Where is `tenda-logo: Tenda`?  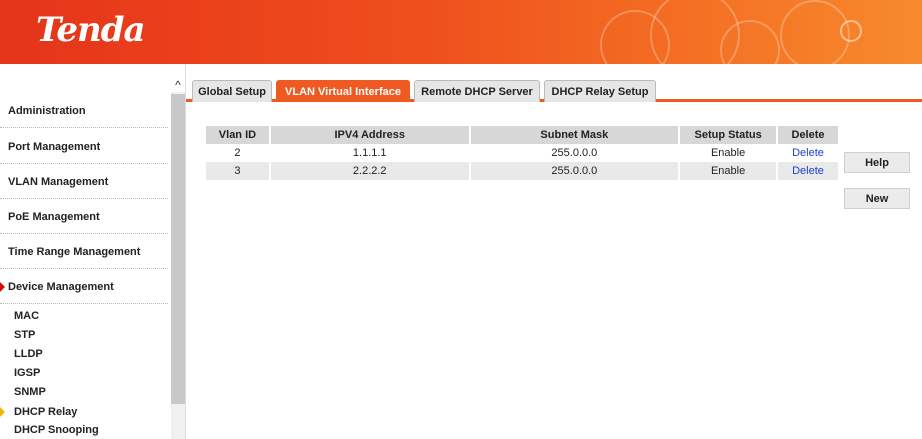
tenda-logo: Tenda is located at coordinates (91, 30).